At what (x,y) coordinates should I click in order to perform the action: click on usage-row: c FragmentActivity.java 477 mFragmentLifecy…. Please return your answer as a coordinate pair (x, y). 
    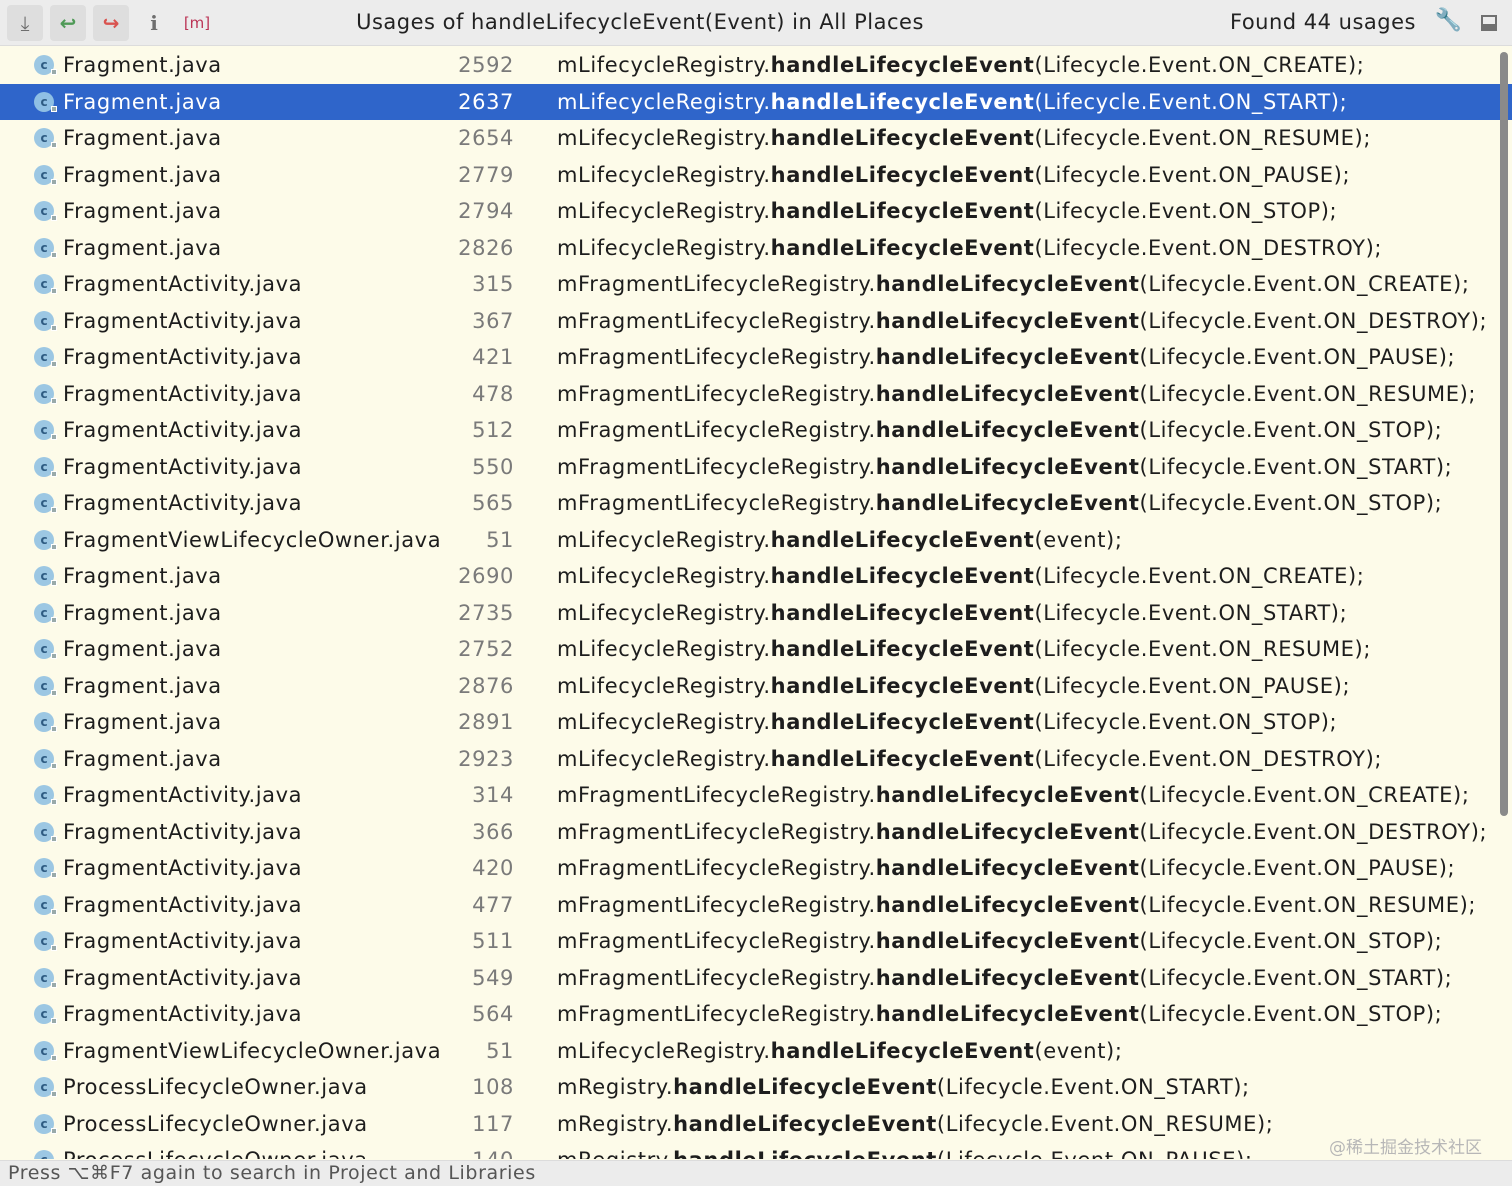
    Looking at the image, I should click on (756, 905).